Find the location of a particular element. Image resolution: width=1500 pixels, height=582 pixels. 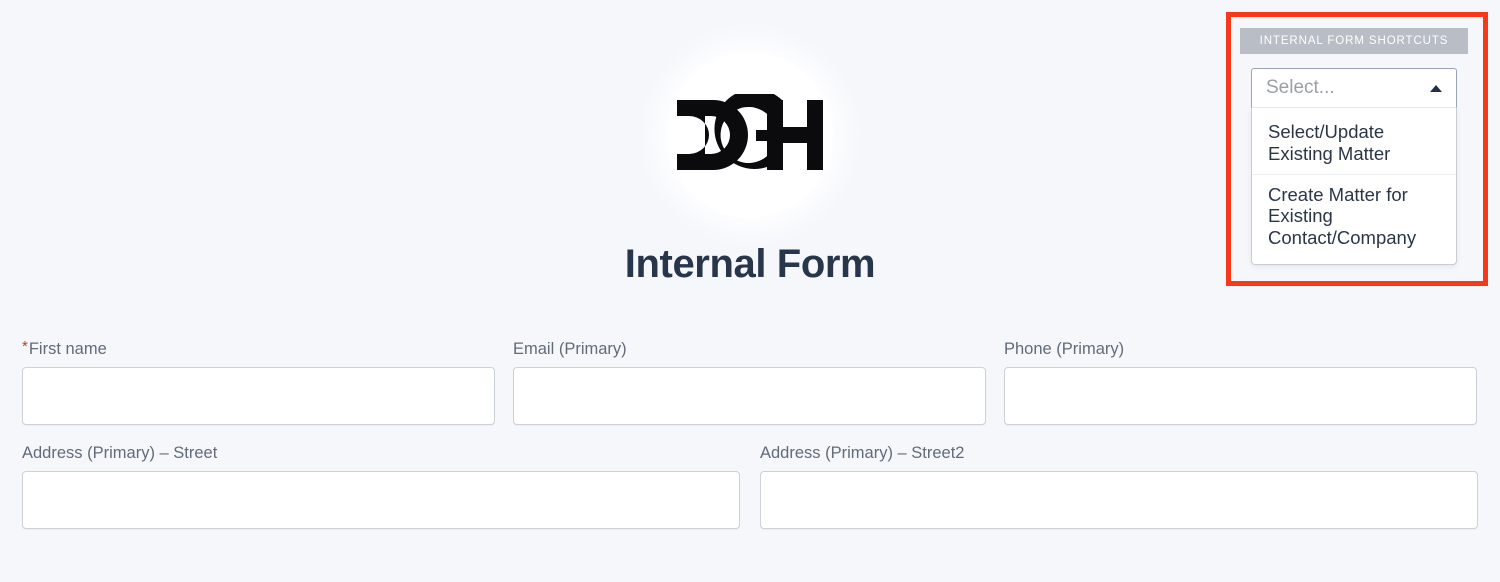

field-label-first-name: *First name is located at coordinates (258, 349).